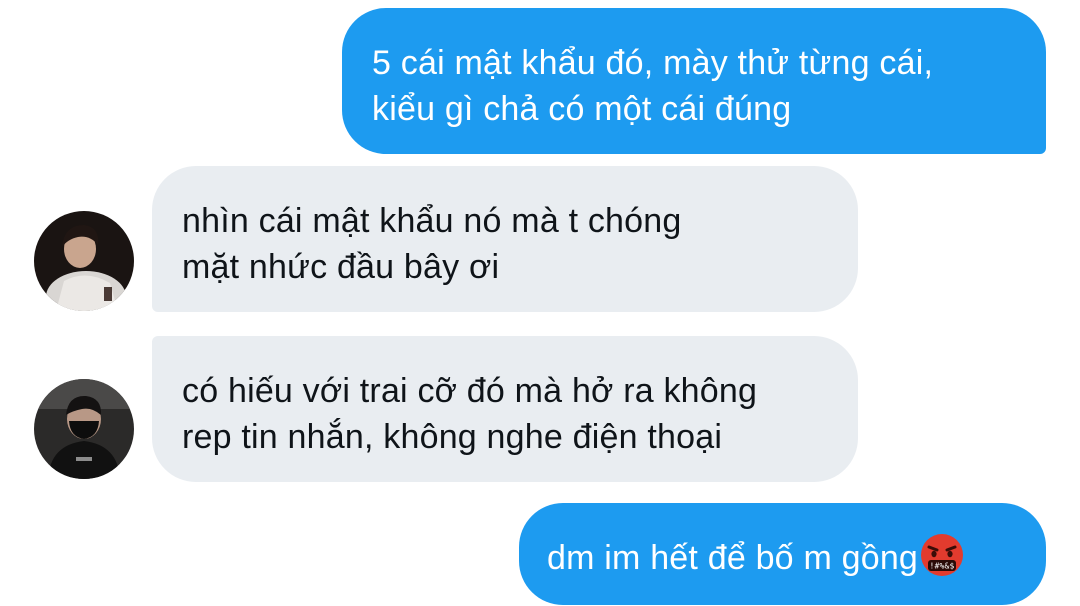 The width and height of the screenshot is (1080, 606). I want to click on message-bubble-outgoing: dm im hết để bố m gồng !#%&$, so click(782, 554).